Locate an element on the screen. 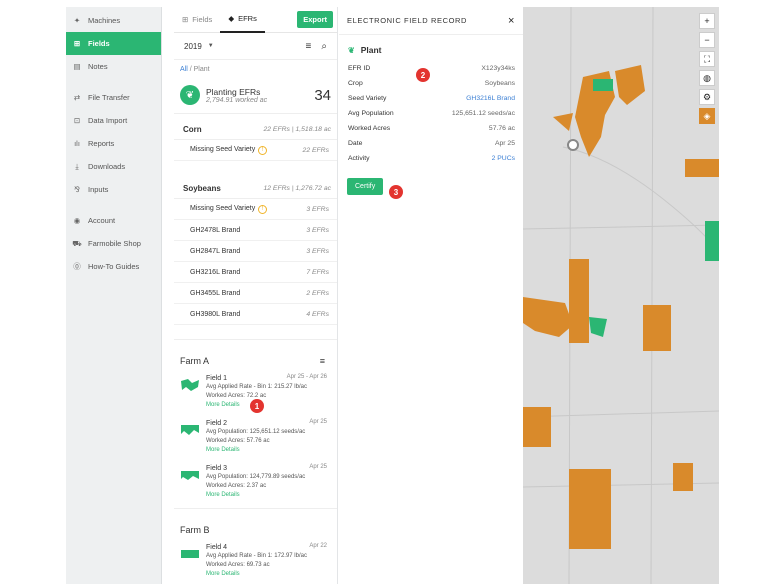 This screenshot has width=771, height=584. search-icon: ⌕ is located at coordinates (324, 46).